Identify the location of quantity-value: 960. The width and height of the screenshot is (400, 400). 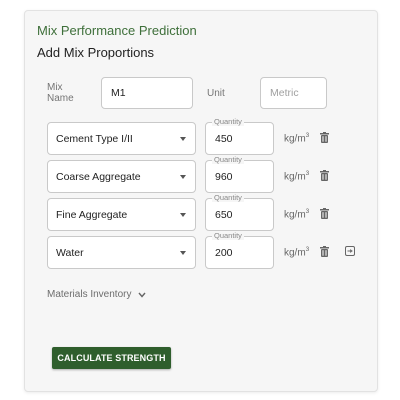
(224, 176).